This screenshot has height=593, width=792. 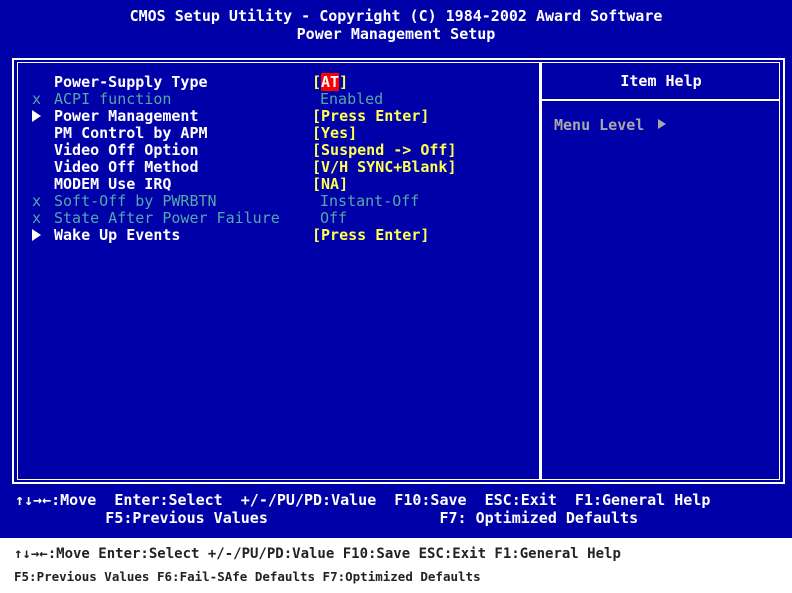 What do you see at coordinates (330, 184) in the screenshot?
I see `setting-value: [NA]` at bounding box center [330, 184].